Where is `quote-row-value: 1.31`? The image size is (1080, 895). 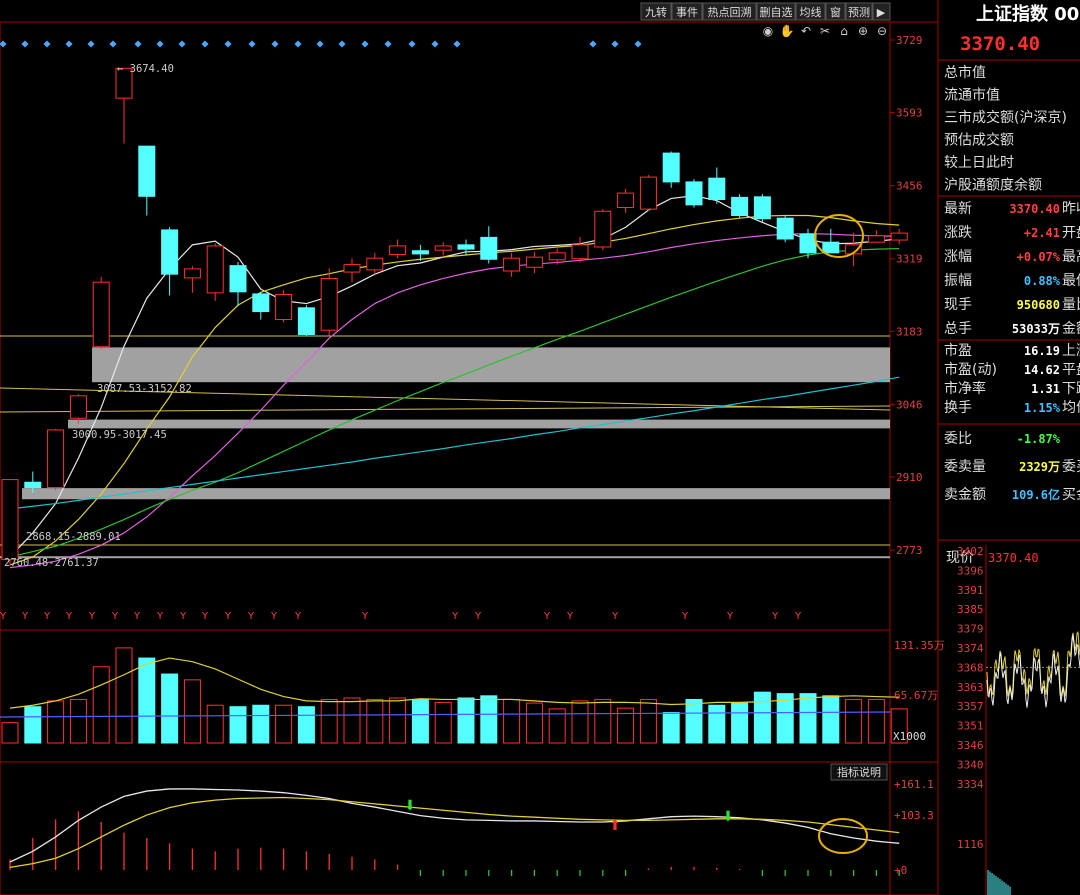
quote-row-value: 1.31 is located at coordinates (1045, 389).